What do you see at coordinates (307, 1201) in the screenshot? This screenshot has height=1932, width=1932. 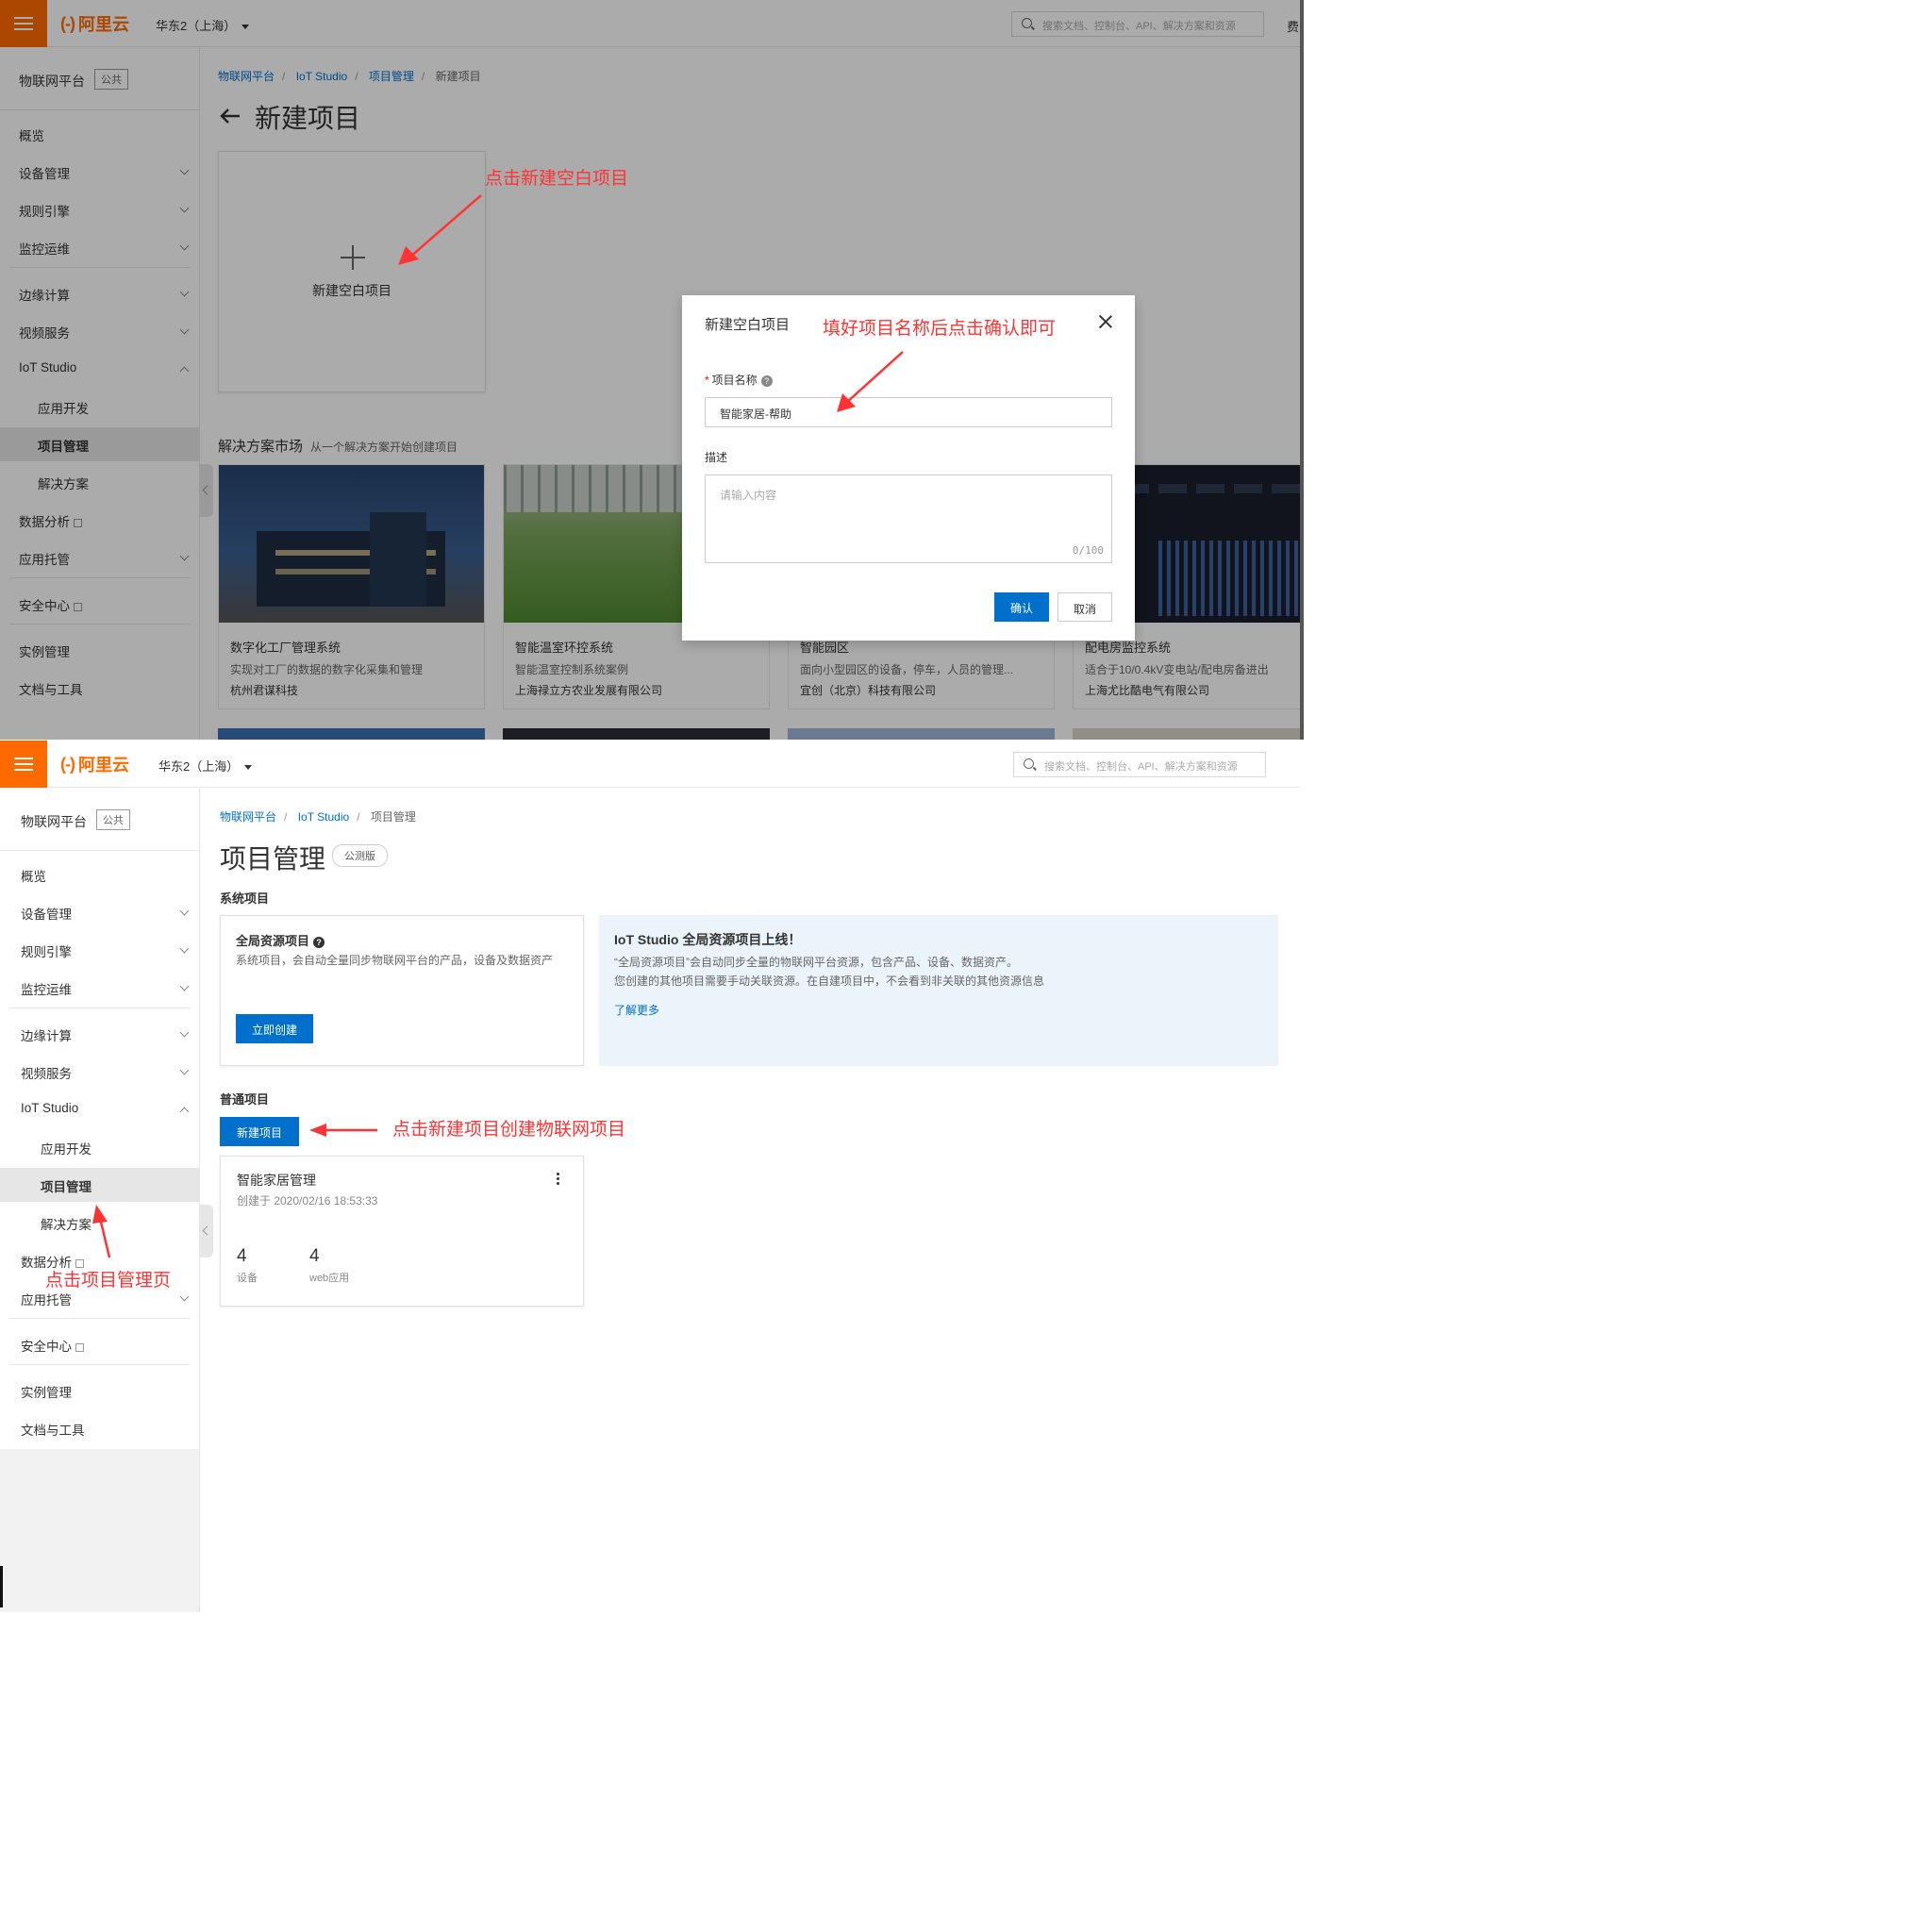 I see `project-created-time: 创建于 2020/02/16 18:53:33` at bounding box center [307, 1201].